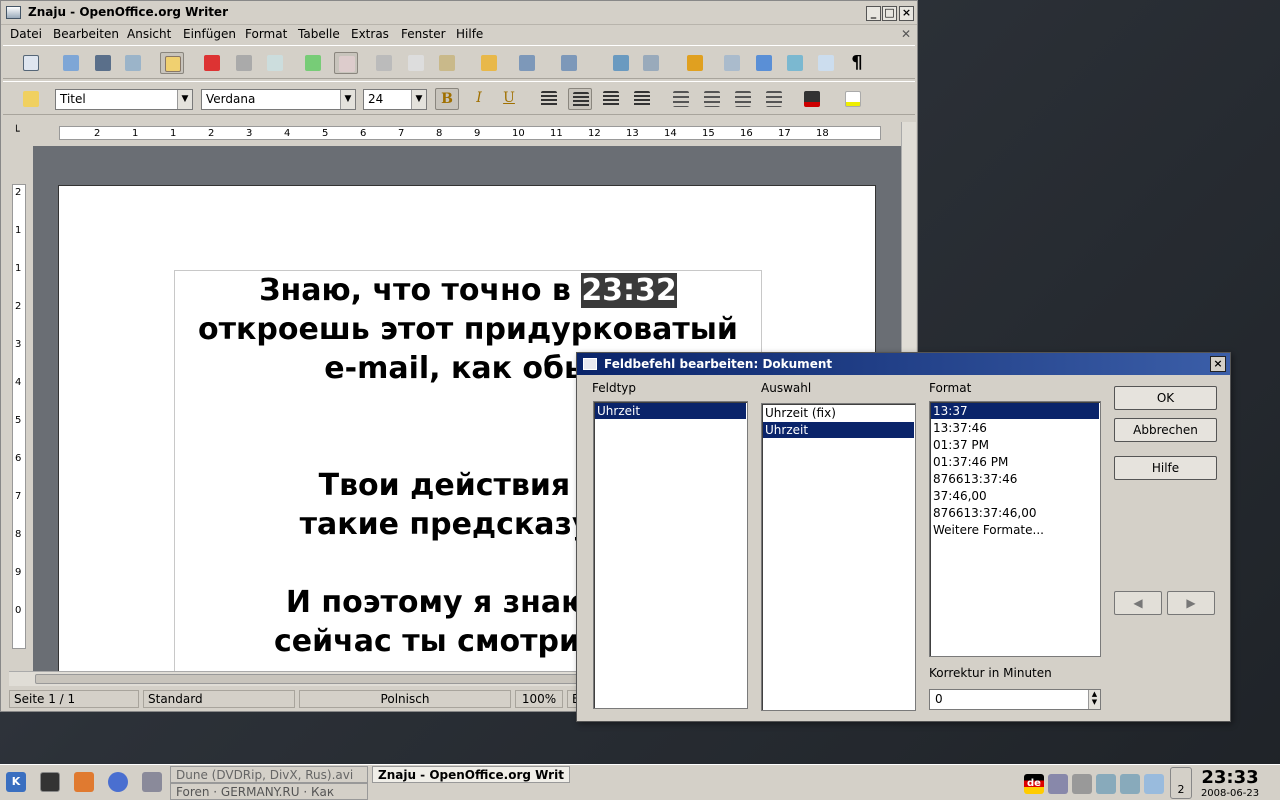  What do you see at coordinates (423, 34) in the screenshot?
I see `menu-fenster: Fenster` at bounding box center [423, 34].